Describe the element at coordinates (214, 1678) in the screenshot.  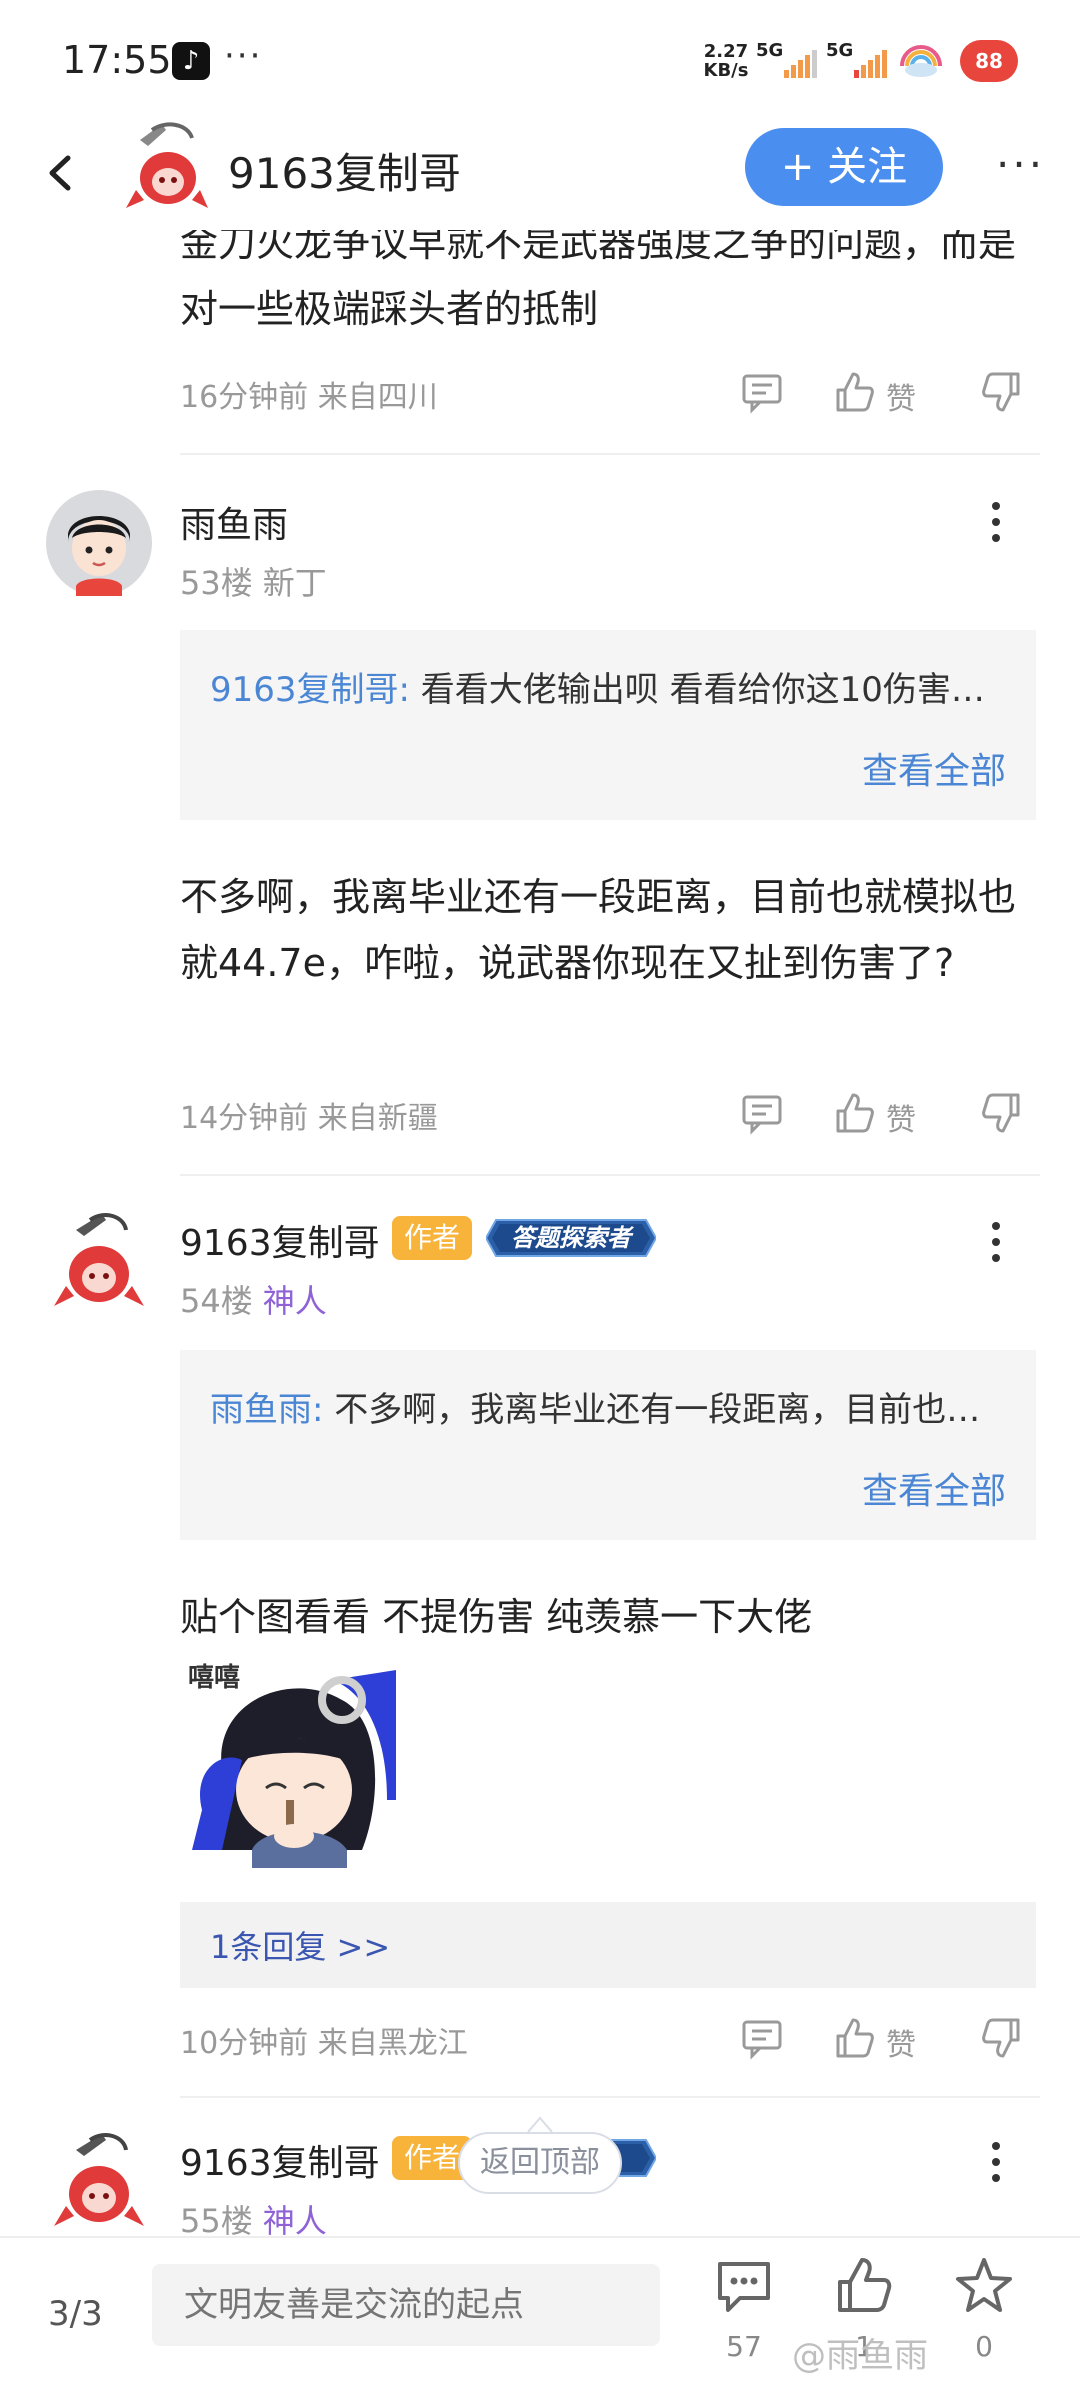
I see `sticker-caption: 嘻嘻` at that location.